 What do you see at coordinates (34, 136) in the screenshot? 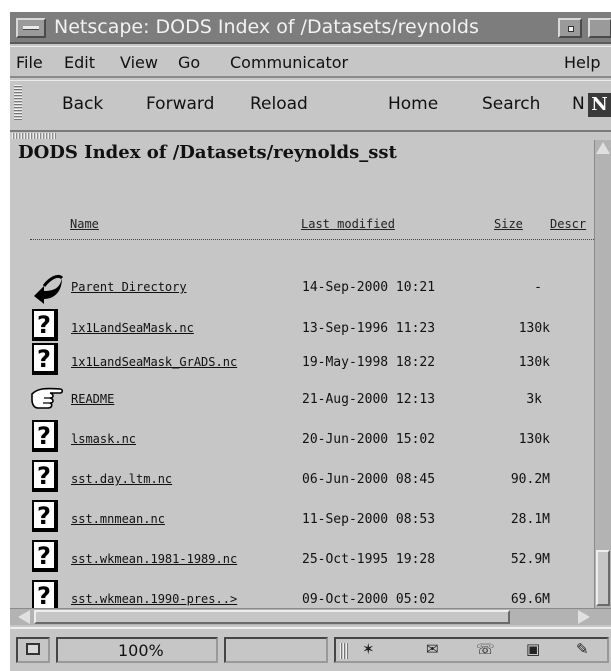
I see `location-bar-grip-handle` at bounding box center [34, 136].